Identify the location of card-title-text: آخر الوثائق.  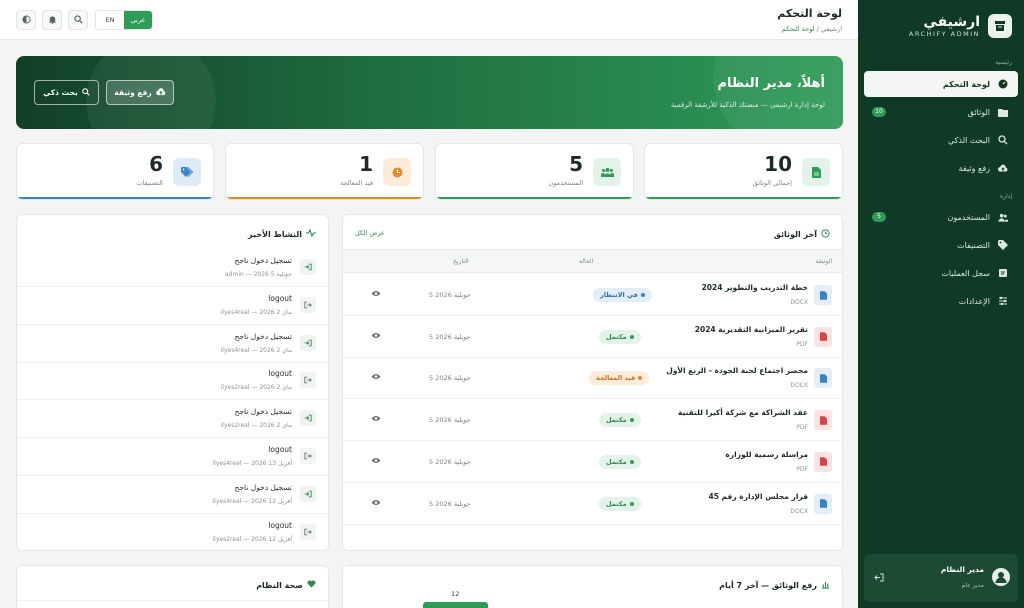
(795, 234).